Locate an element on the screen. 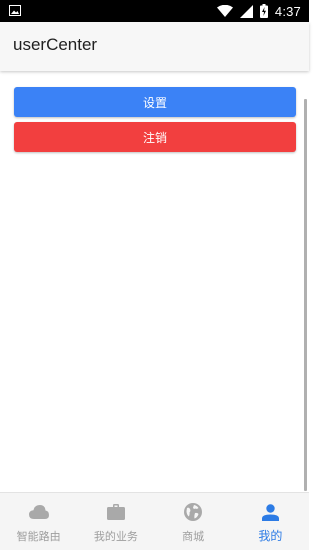 This screenshot has width=320, height=550. logout-button: 注销 is located at coordinates (155, 137).